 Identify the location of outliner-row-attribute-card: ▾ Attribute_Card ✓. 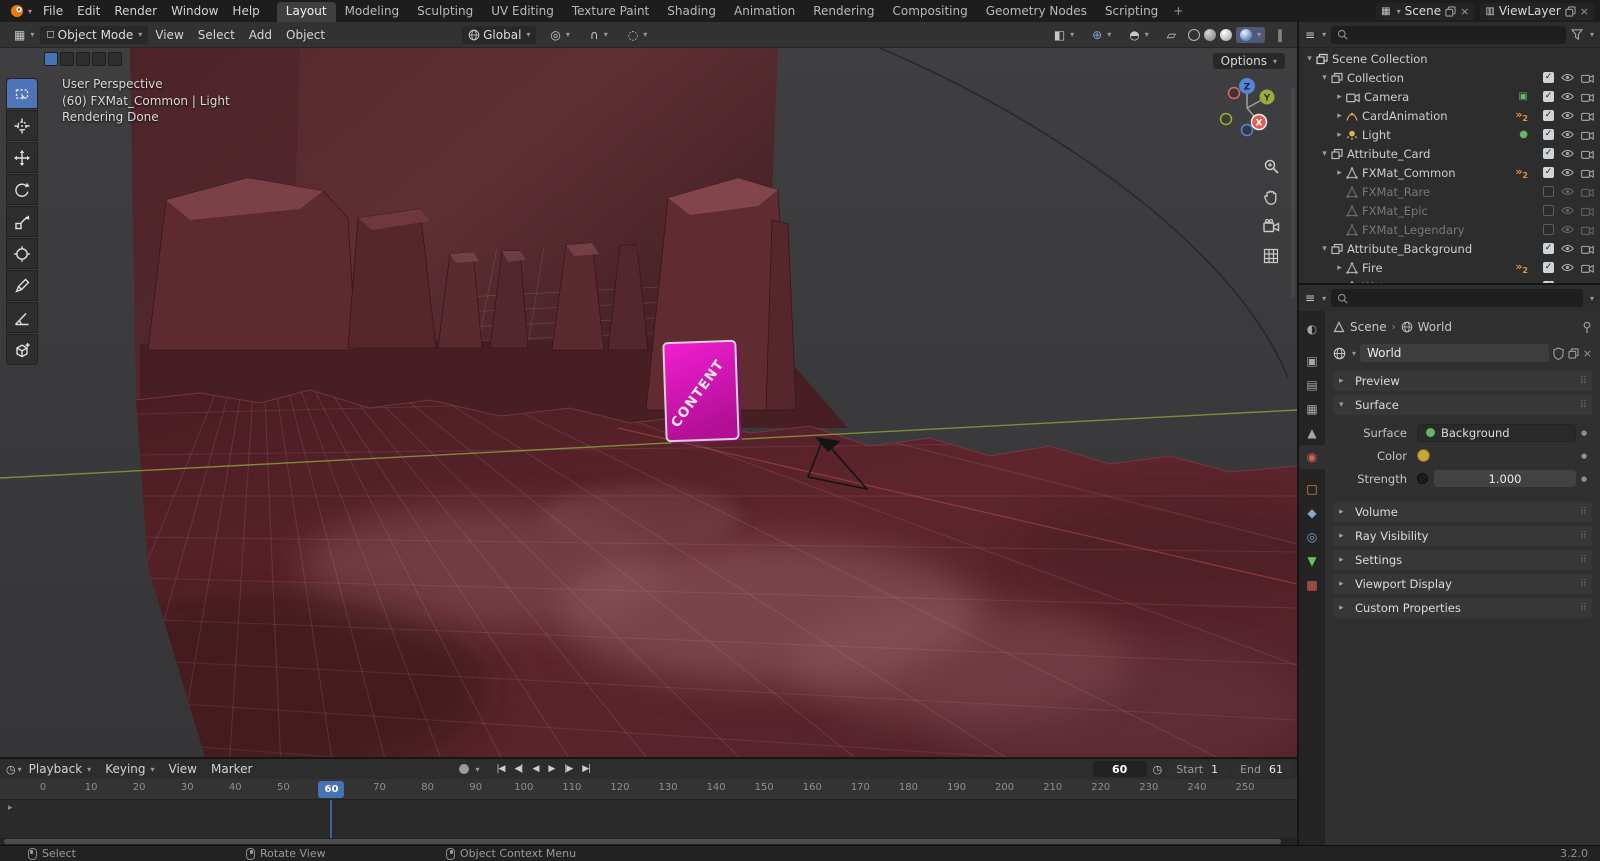
(1449, 153).